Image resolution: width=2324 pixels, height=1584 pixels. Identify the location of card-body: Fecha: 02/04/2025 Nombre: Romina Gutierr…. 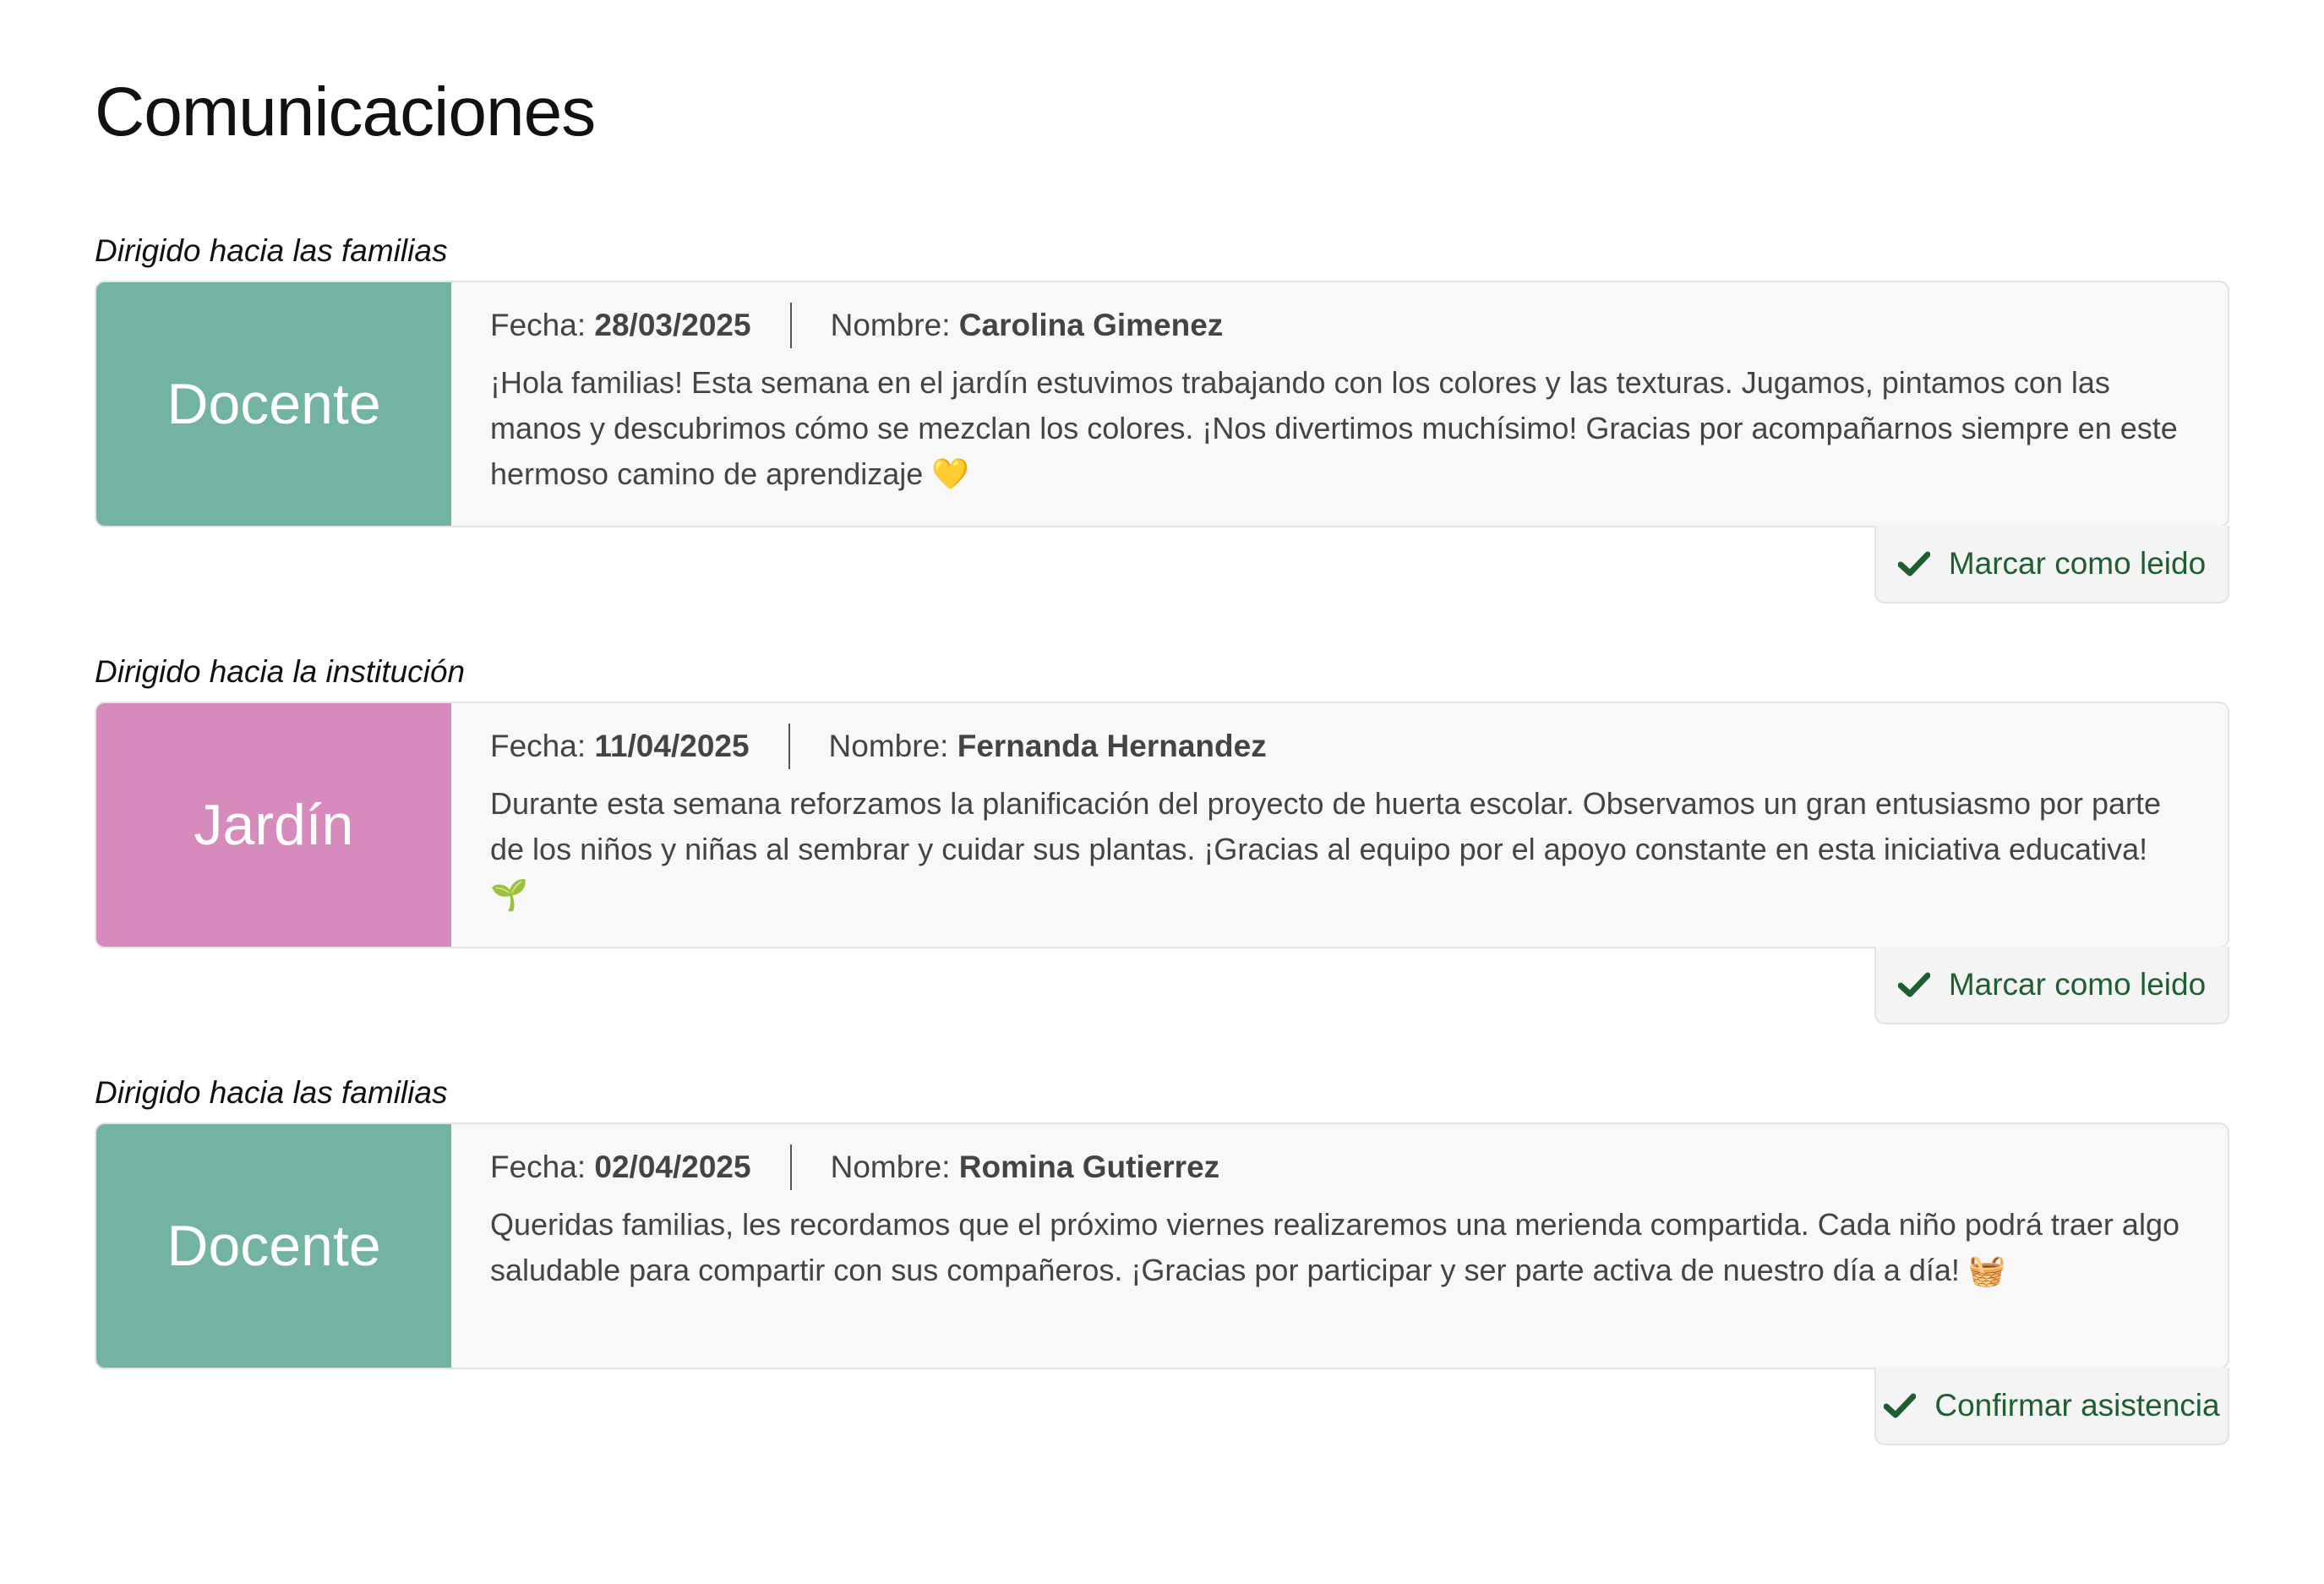
(1339, 1246).